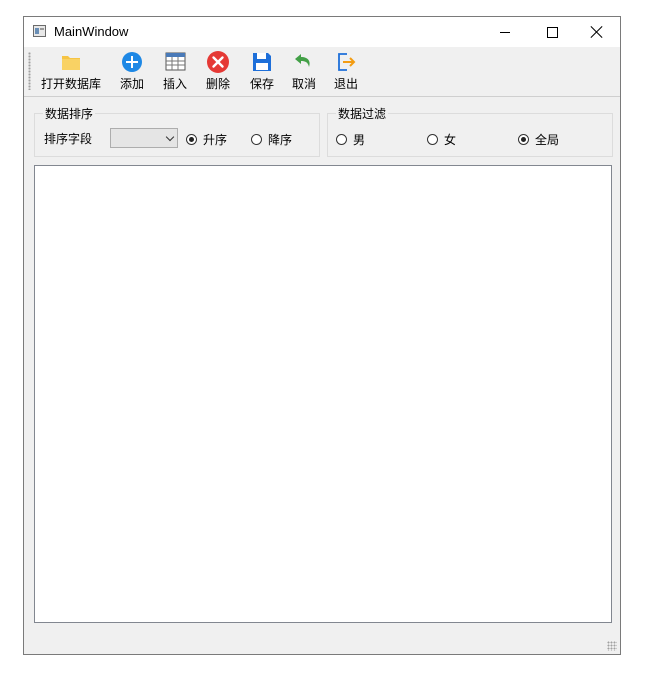 The height and width of the screenshot is (675, 646). I want to click on exit-button: 退出, so click(346, 72).